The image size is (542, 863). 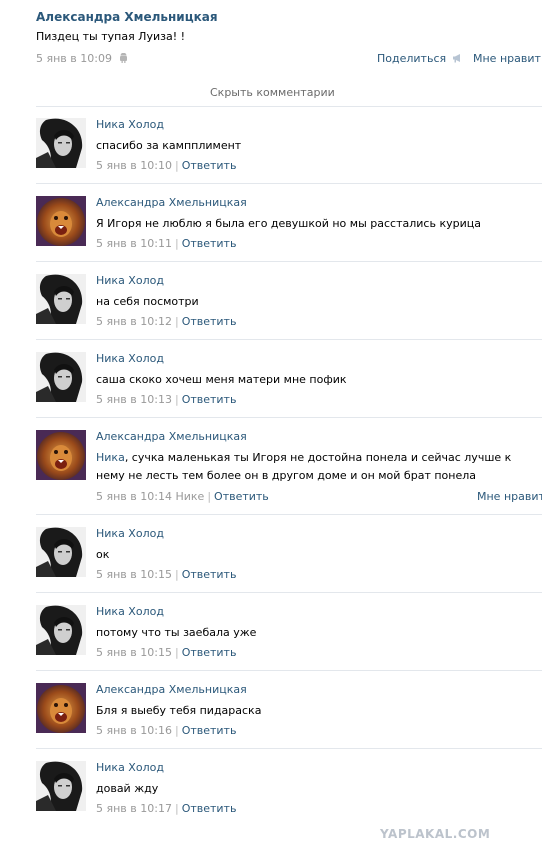 I want to click on comment-text-body: на себя посмотри, so click(x=147, y=301).